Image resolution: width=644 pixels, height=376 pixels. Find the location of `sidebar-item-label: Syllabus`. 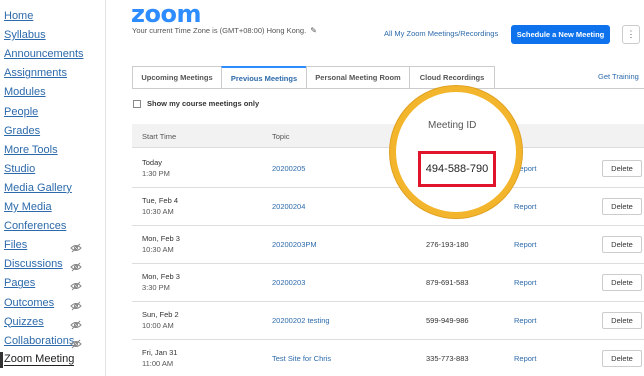

sidebar-item-label: Syllabus is located at coordinates (25, 35).